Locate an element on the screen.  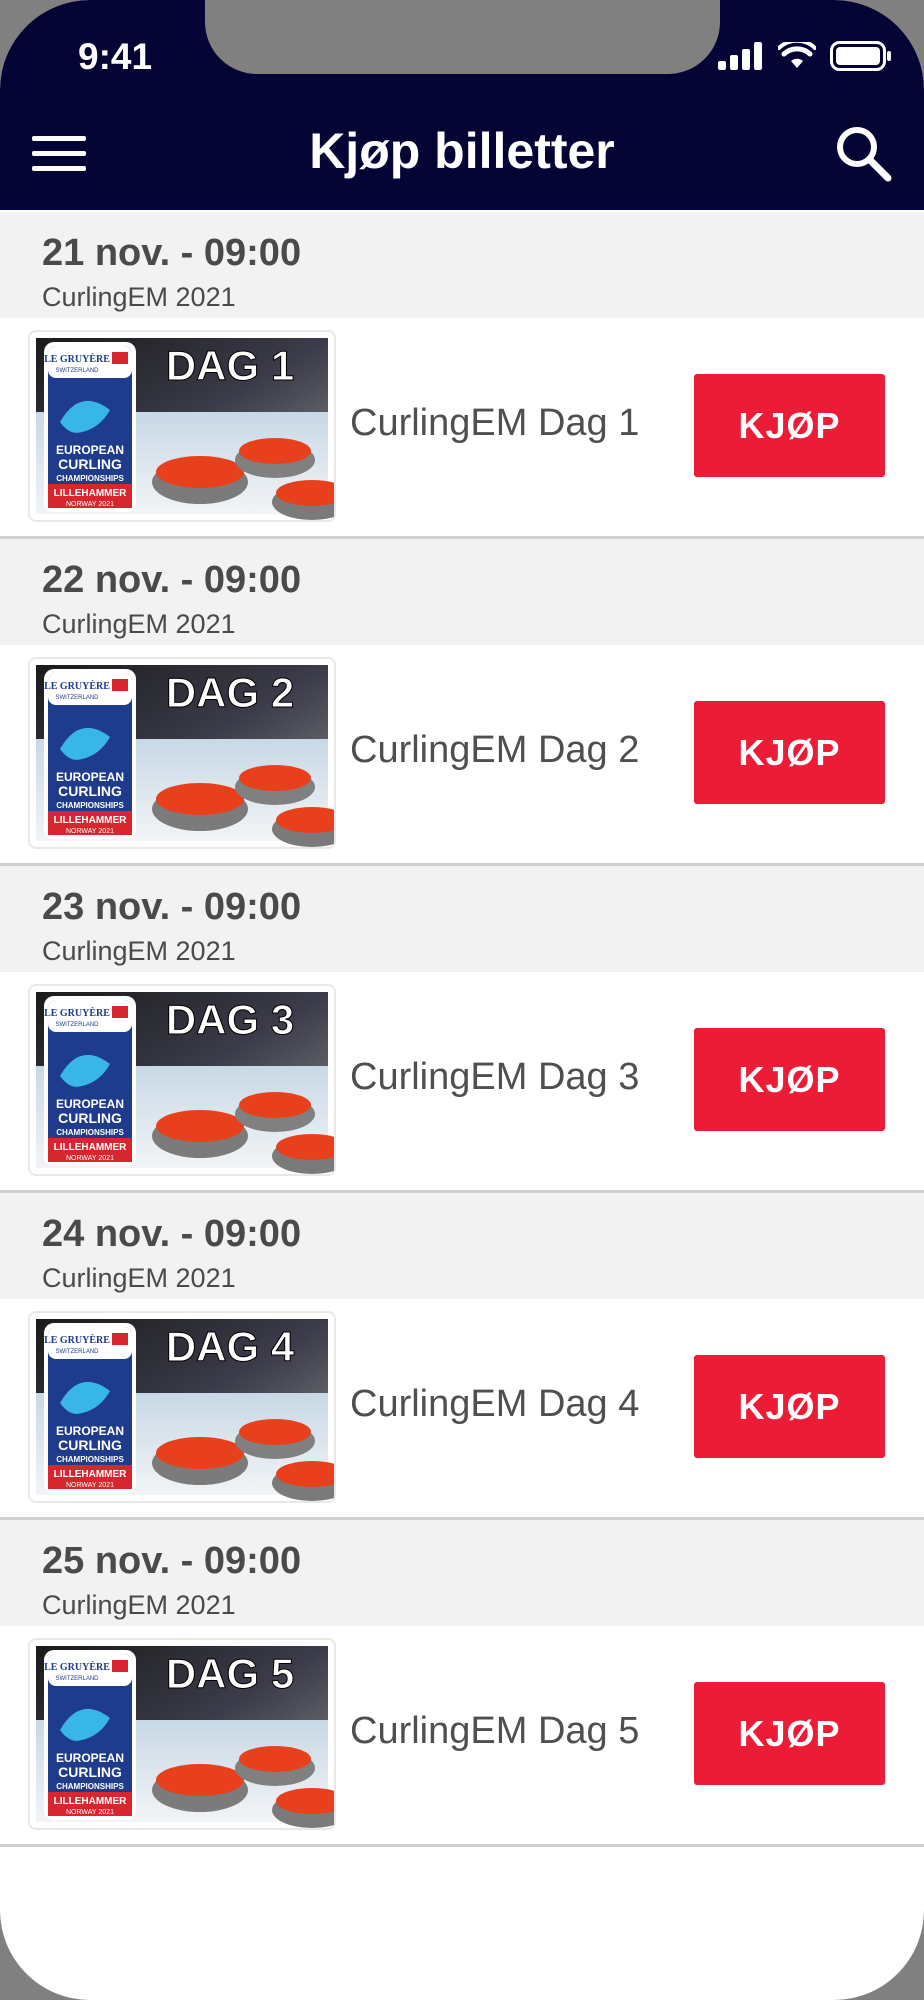
top-app-bar: 9:41 Kjøp billetter is located at coordinates (462, 105).